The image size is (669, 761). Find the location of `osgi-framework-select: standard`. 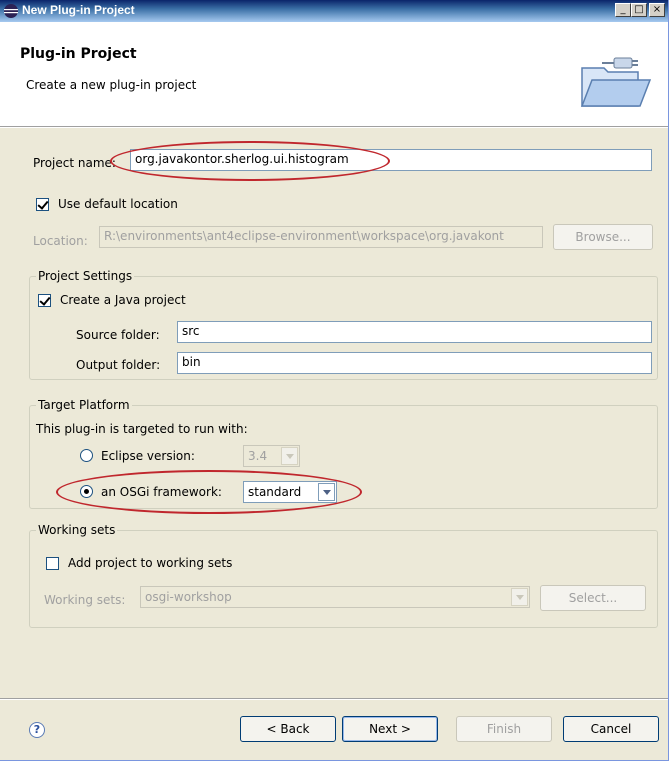

osgi-framework-select: standard is located at coordinates (290, 492).